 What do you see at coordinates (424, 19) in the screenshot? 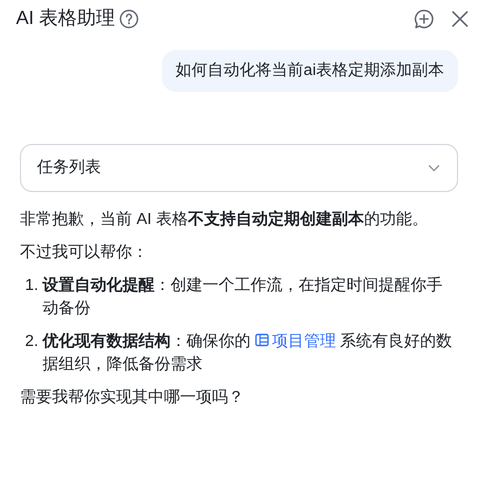
I see `new-chat-button` at bounding box center [424, 19].